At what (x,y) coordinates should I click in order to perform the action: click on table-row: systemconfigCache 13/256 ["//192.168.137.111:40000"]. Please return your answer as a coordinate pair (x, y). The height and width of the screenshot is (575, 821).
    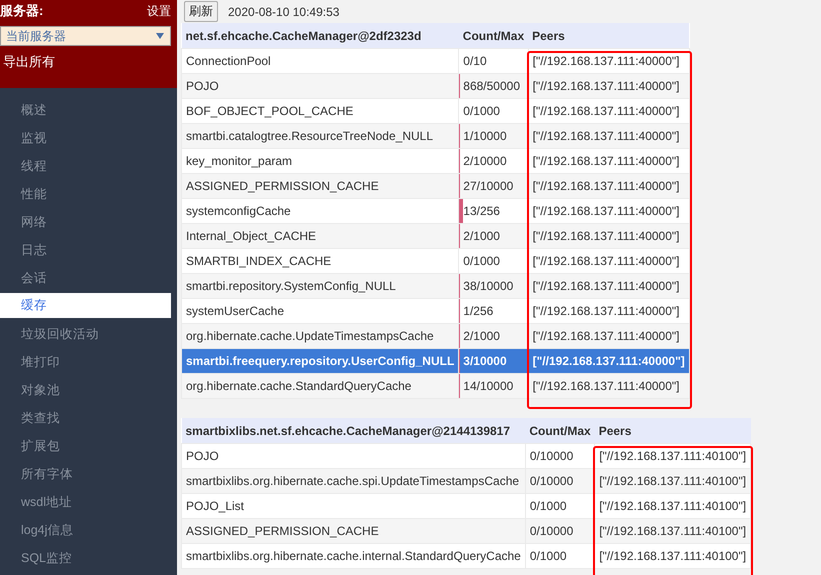
    Looking at the image, I should click on (436, 211).